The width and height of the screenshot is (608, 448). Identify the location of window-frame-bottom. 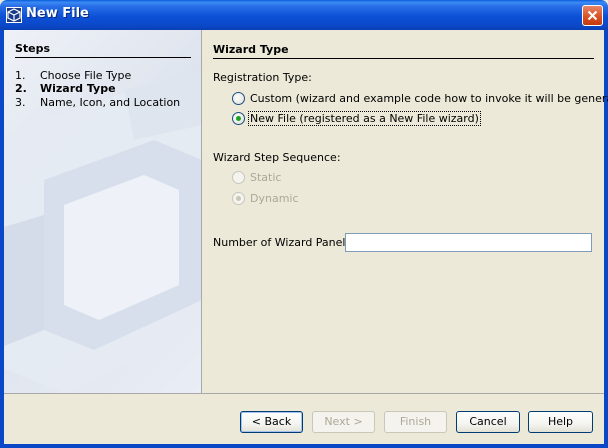
(304, 446).